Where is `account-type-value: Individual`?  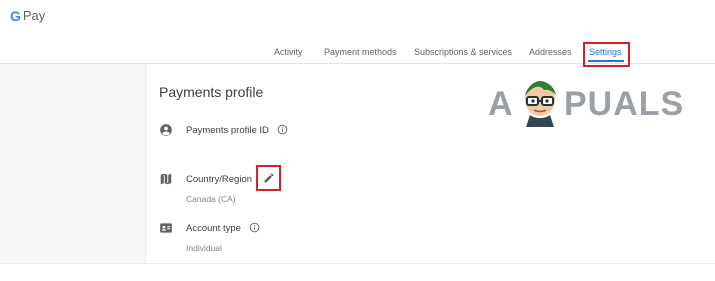 account-type-value: Individual is located at coordinates (204, 248).